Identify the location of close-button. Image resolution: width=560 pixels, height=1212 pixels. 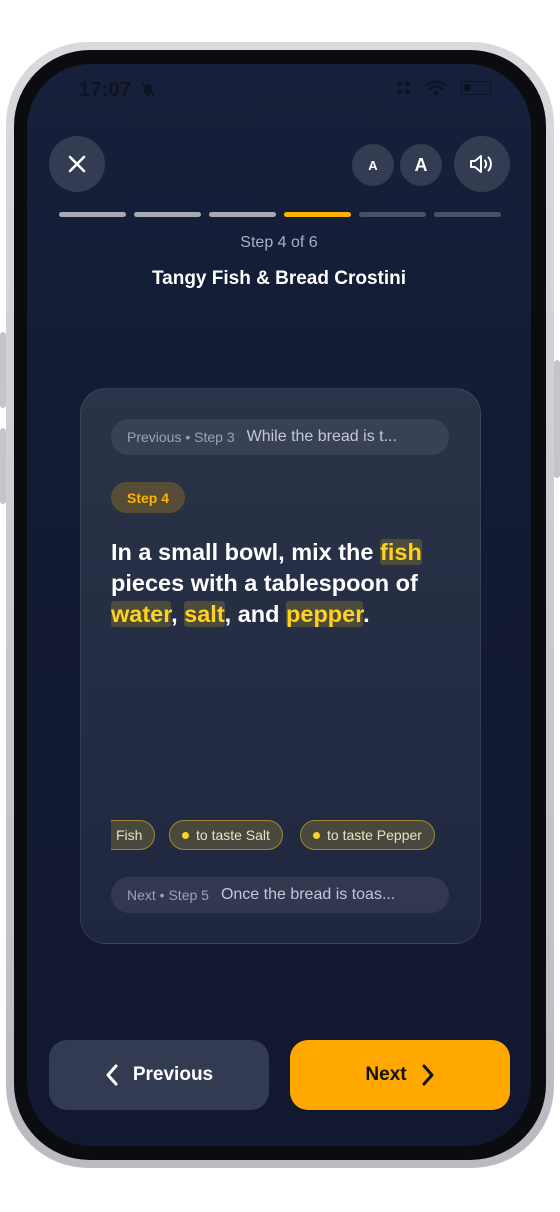
(77, 164).